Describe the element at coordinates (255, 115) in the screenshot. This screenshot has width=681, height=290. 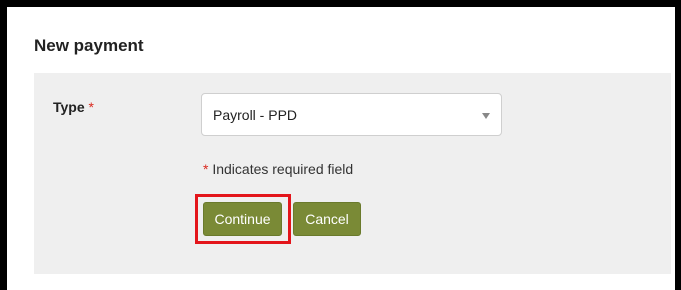
I see `type-select-value: Payroll - PPD` at that location.